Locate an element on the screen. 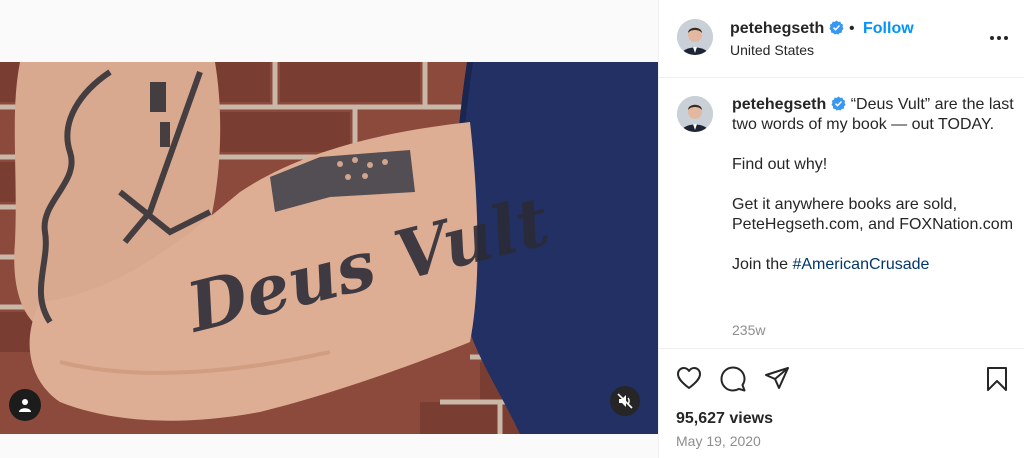  media-letterbox-top is located at coordinates (329, 31).